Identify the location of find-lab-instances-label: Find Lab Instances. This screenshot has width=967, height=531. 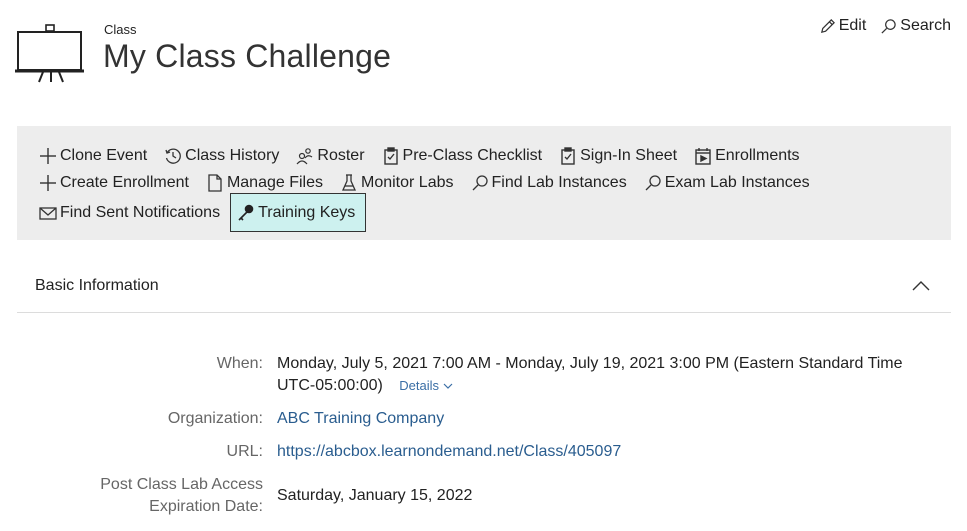
(559, 182).